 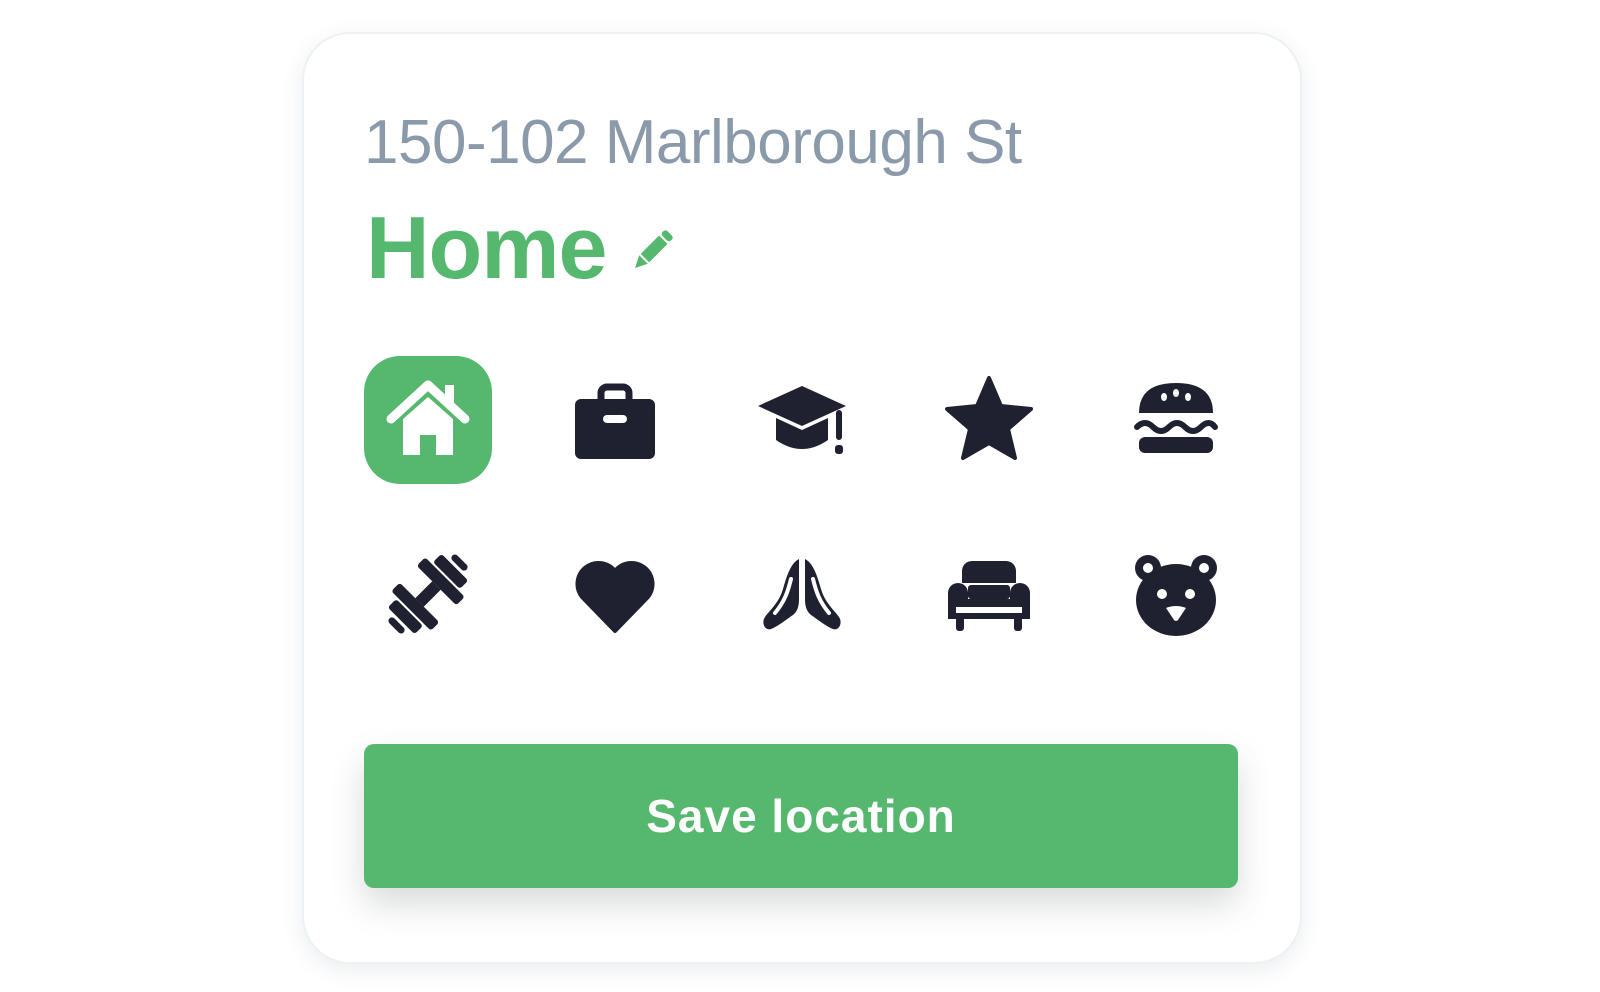 I want to click on briefcase-icon, so click(x=615, y=421).